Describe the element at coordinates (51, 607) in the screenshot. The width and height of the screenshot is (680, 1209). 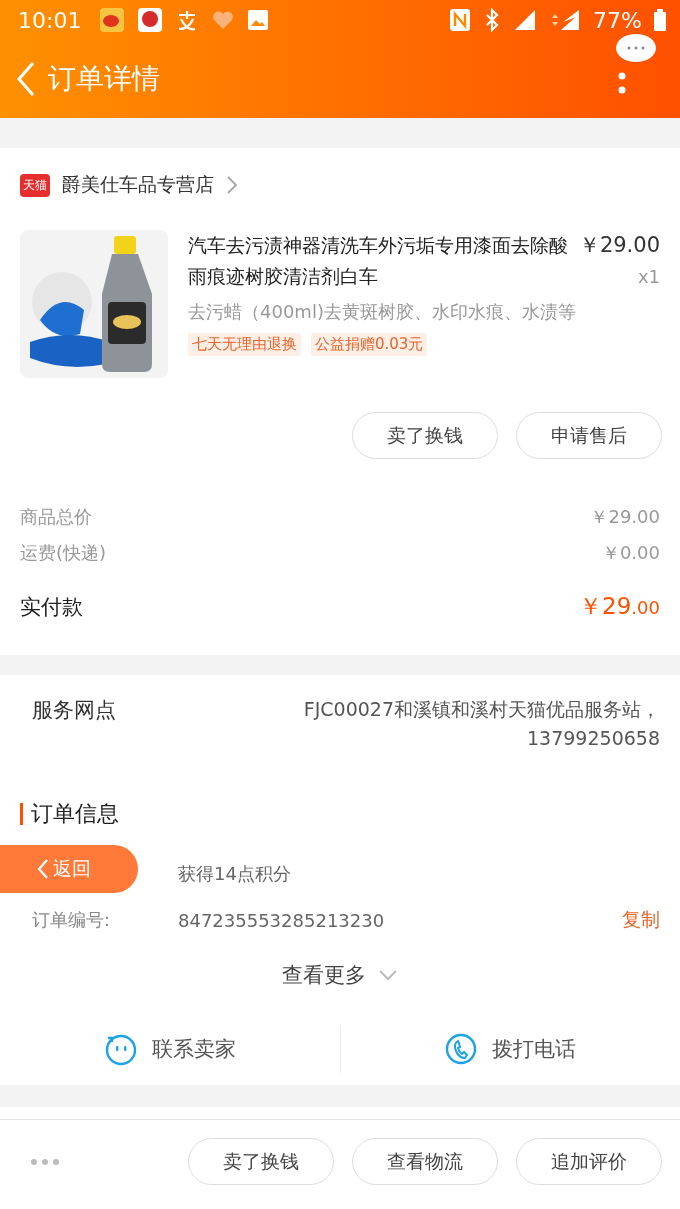
I see `paid-label: 实付款` at that location.